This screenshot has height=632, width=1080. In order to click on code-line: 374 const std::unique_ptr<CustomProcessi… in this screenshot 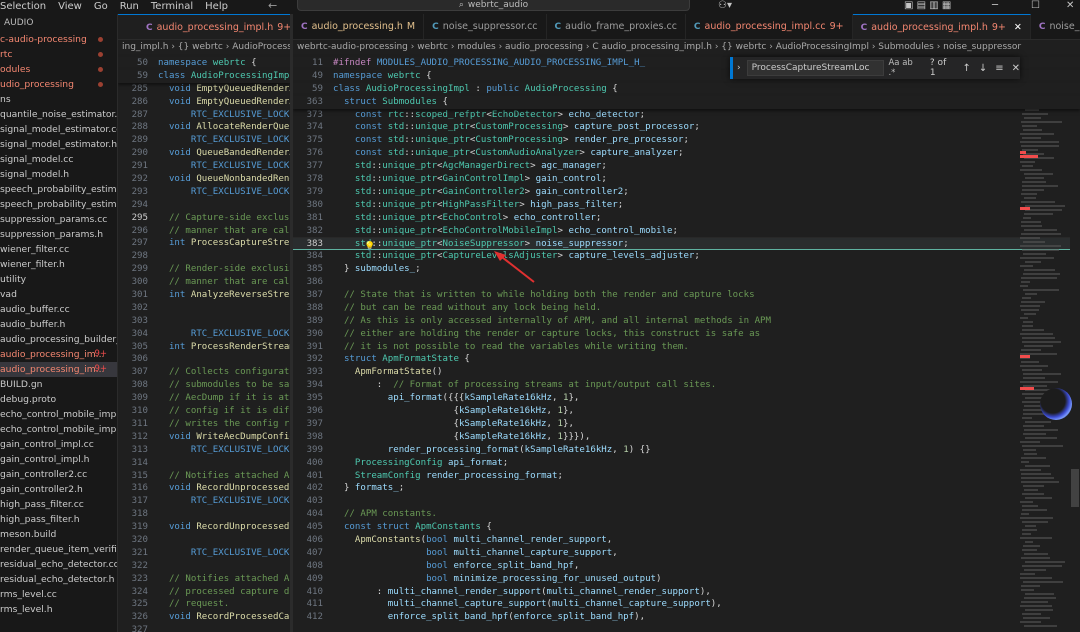, I will do `click(686, 127)`.